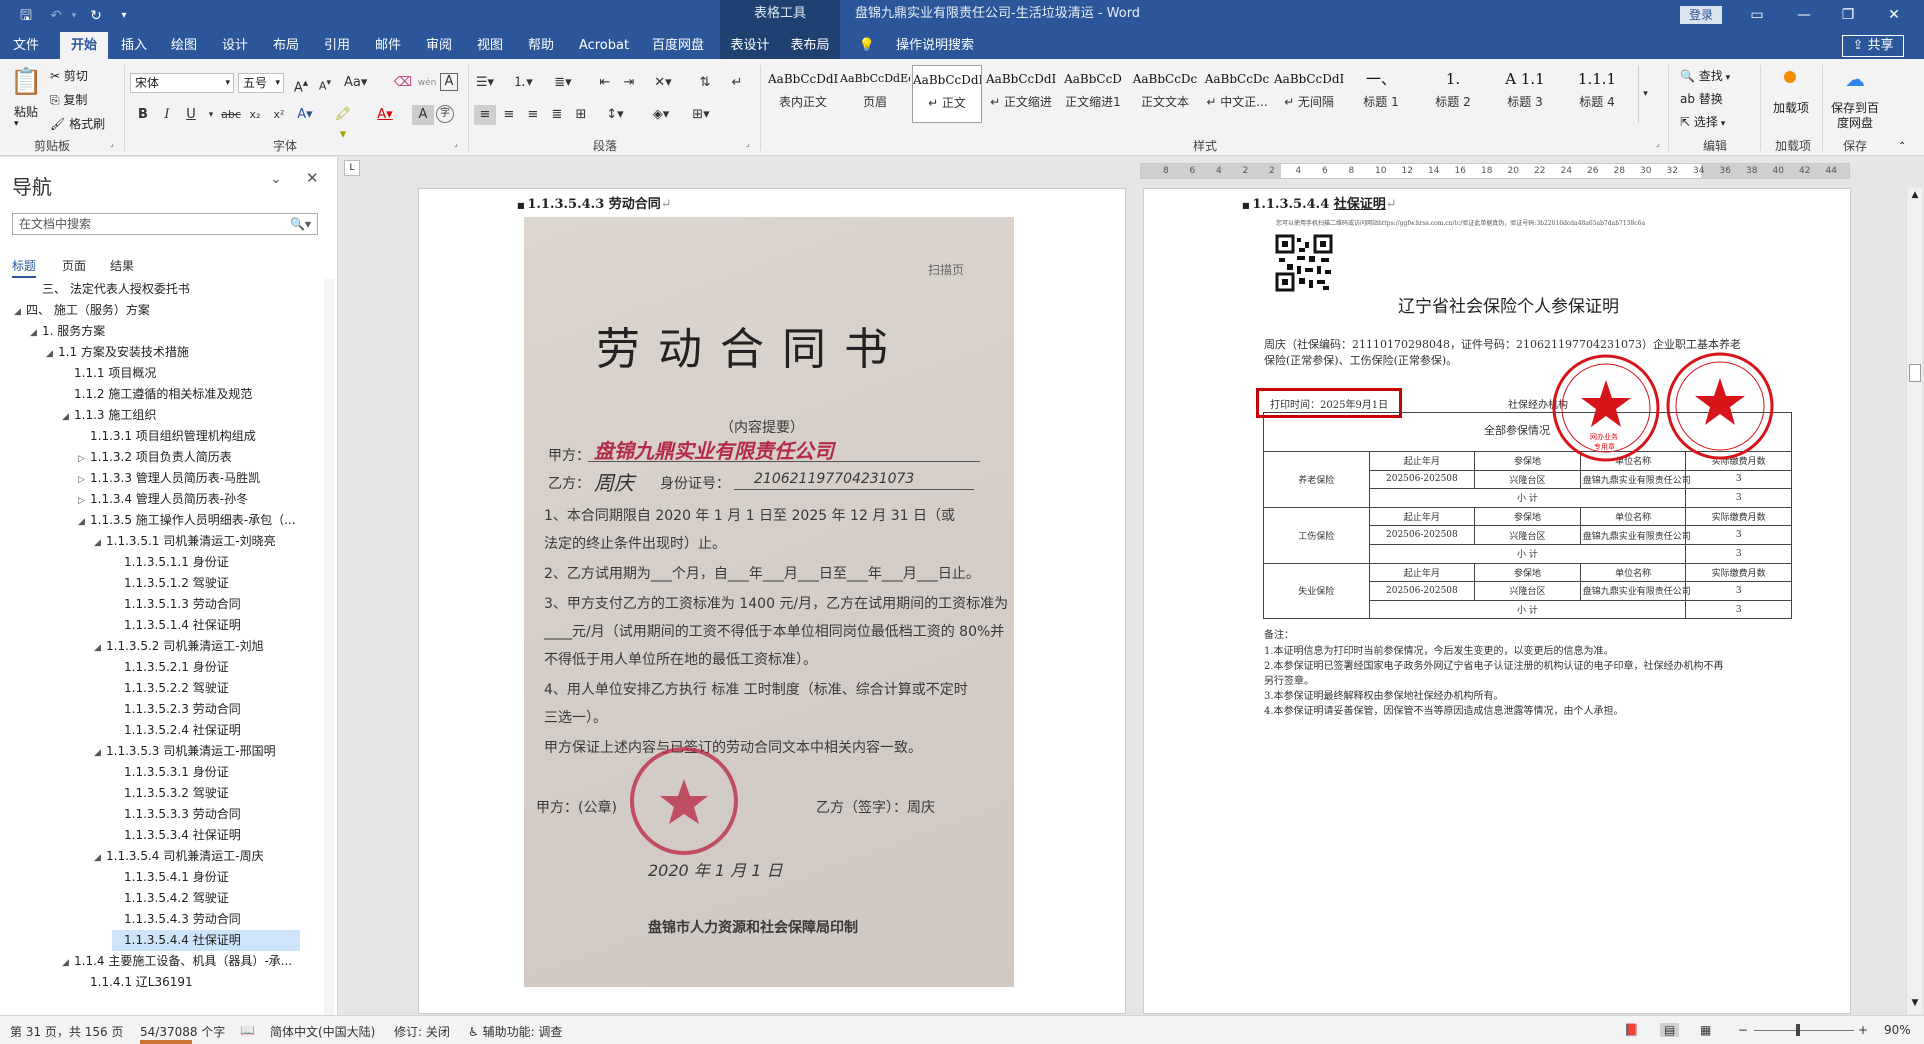  I want to click on tab-help: 帮助, so click(541, 45).